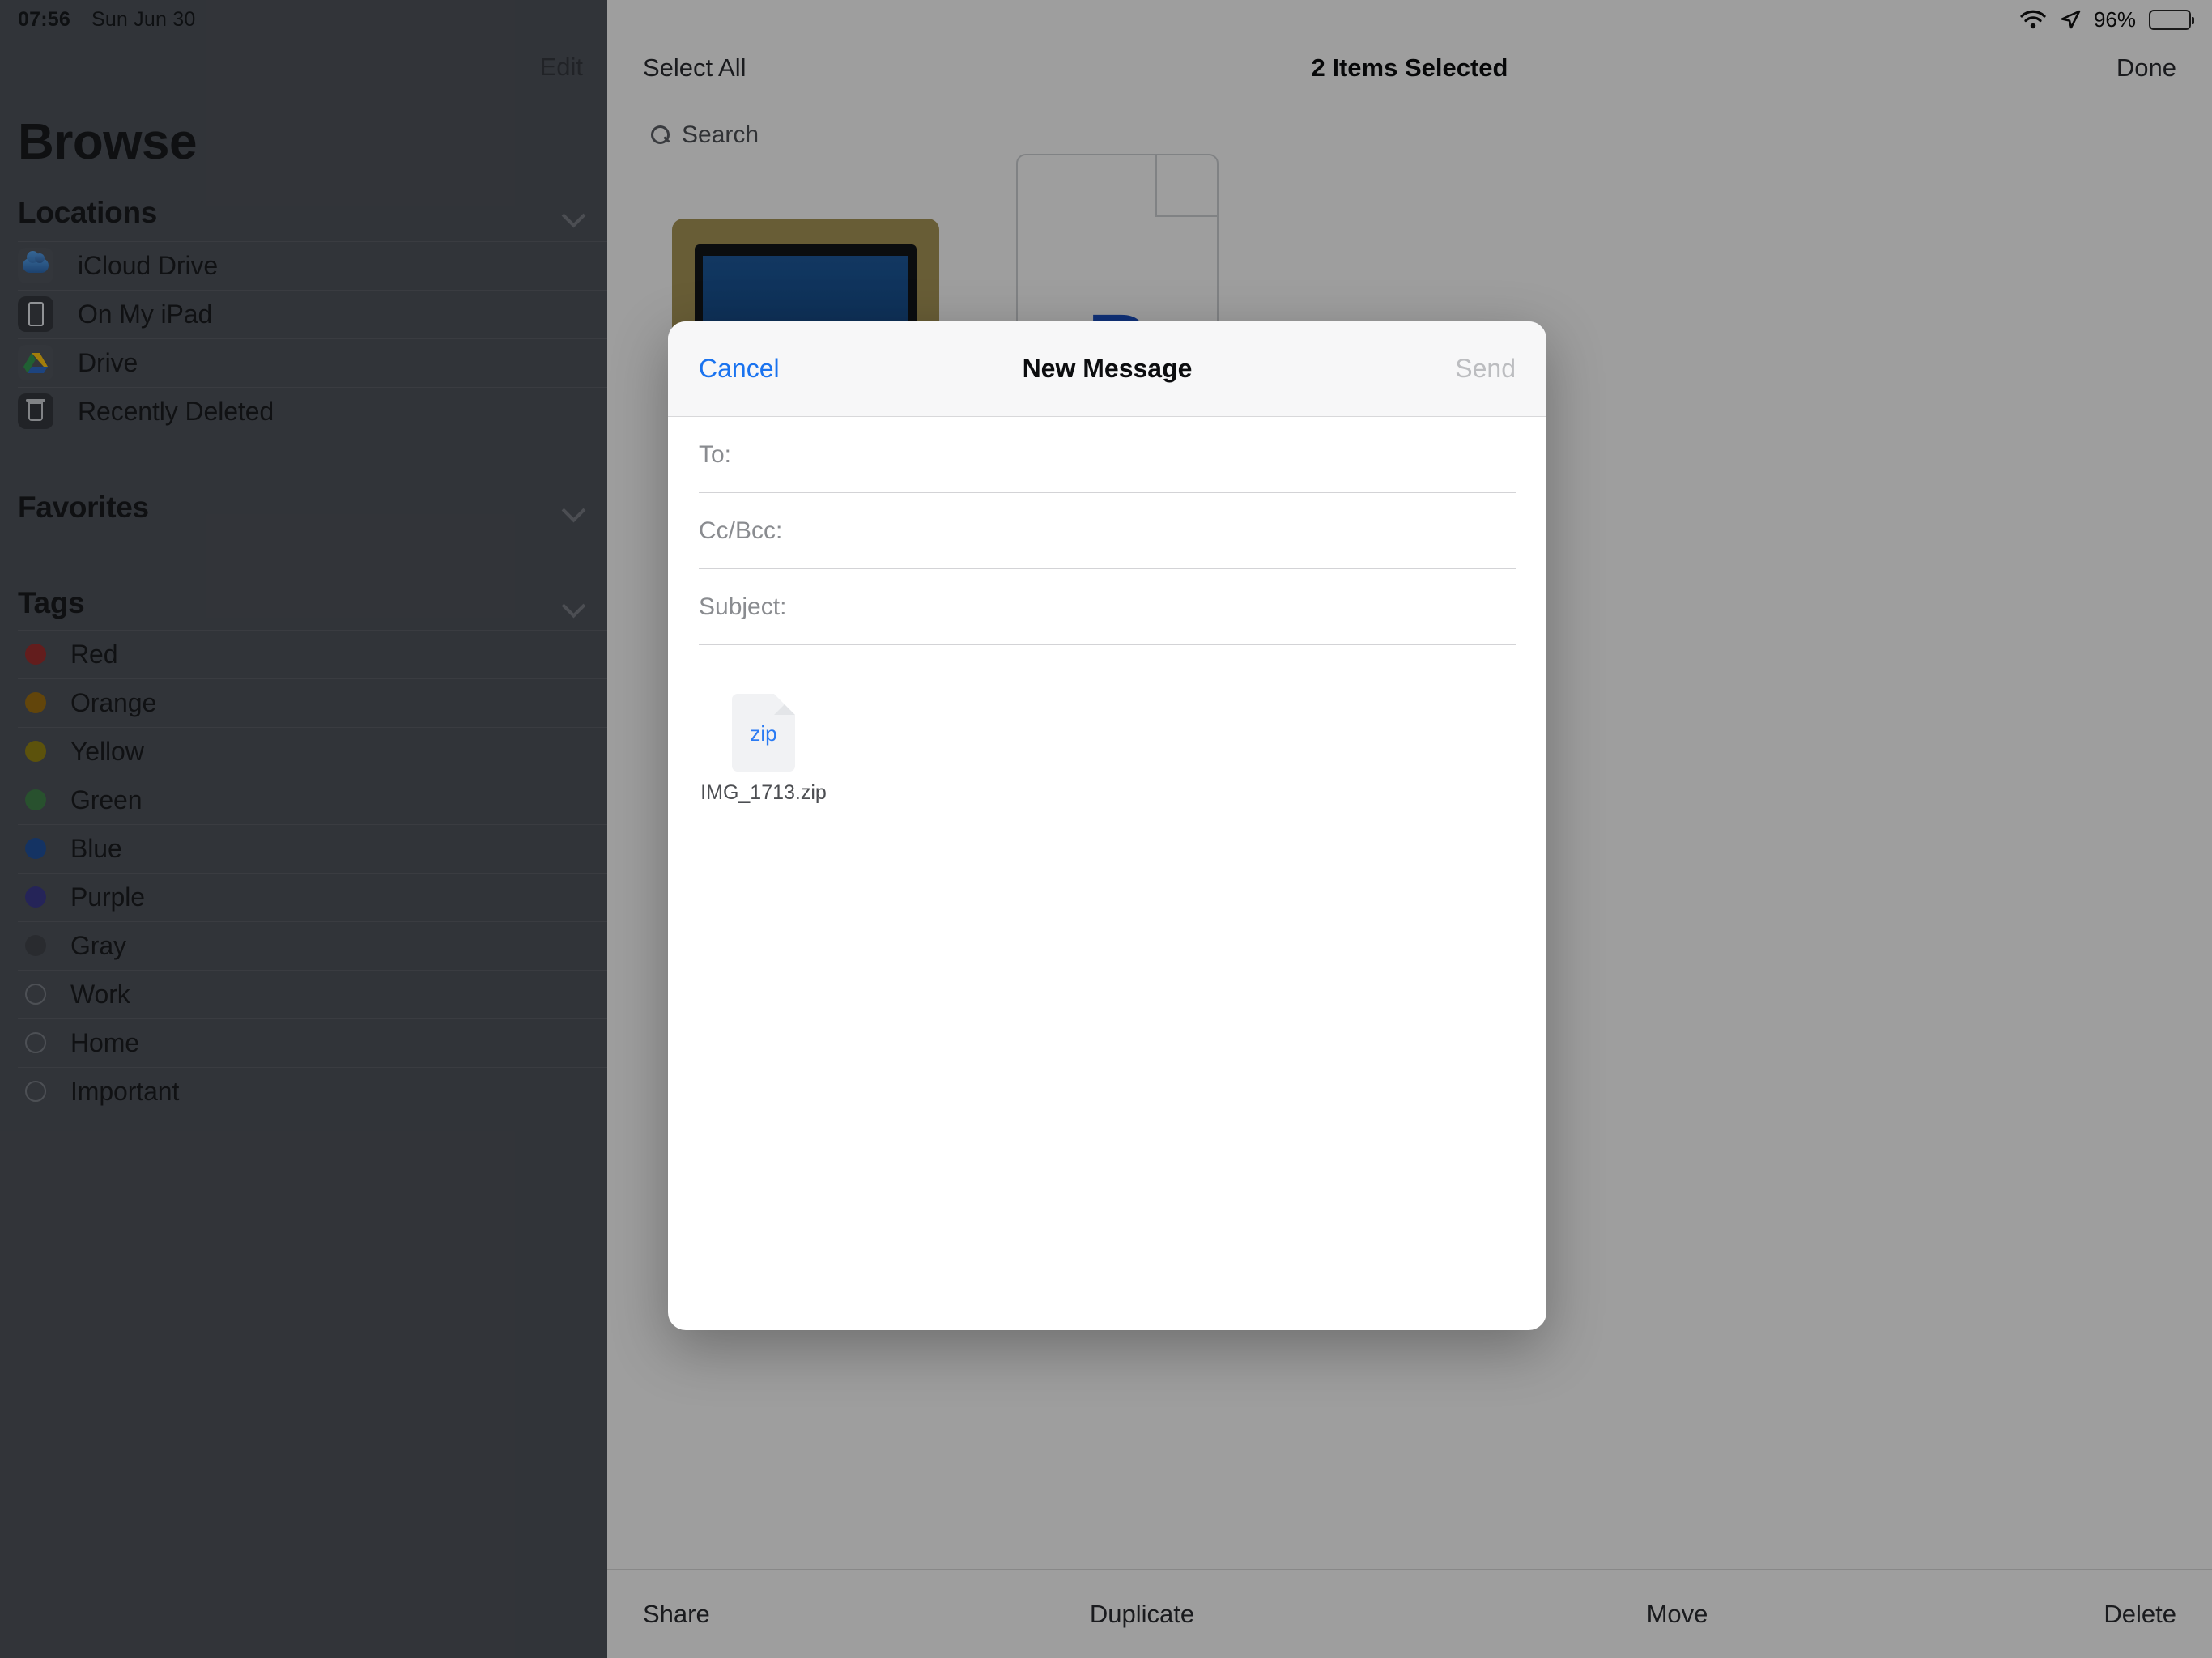  What do you see at coordinates (303, 19) in the screenshot?
I see `status-bar-left: 07:56 Sun Jun 30` at bounding box center [303, 19].